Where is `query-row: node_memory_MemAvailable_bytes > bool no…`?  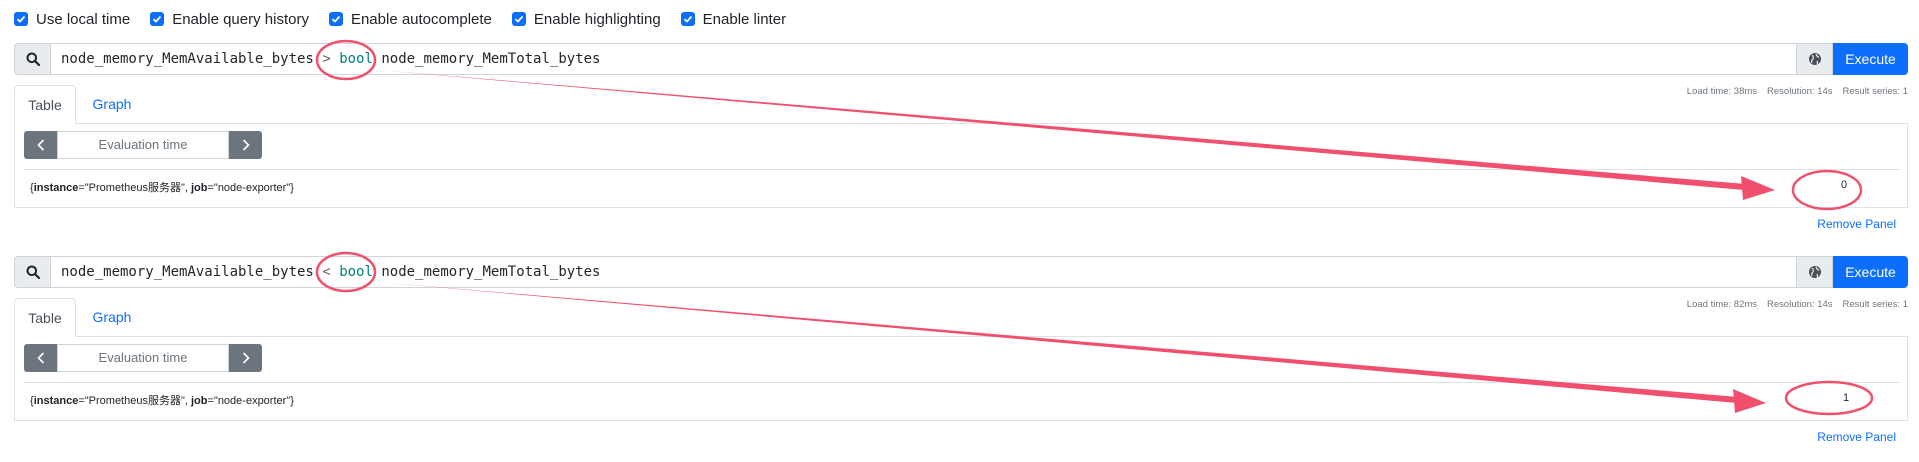
query-row: node_memory_MemAvailable_bytes > bool no… is located at coordinates (961, 59).